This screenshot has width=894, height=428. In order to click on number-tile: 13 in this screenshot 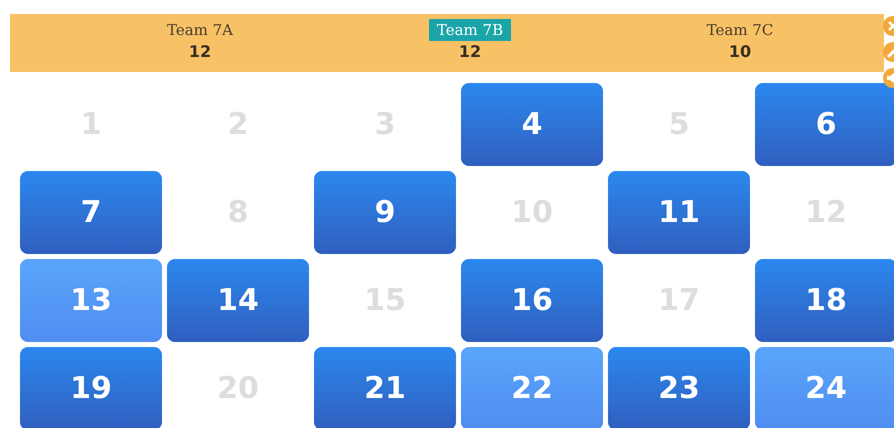, I will do `click(91, 300)`.